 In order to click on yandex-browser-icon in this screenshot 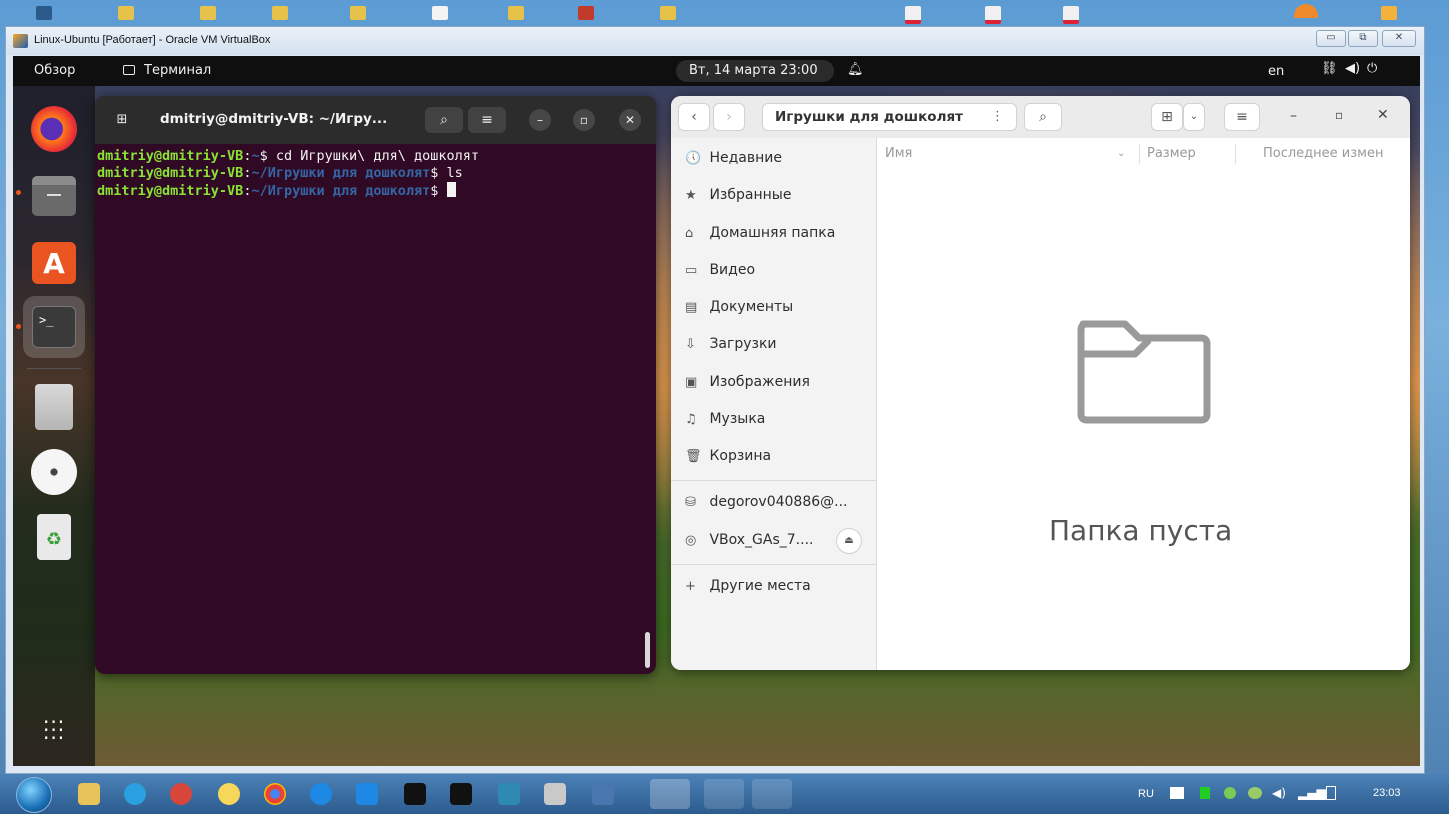, I will do `click(229, 794)`.